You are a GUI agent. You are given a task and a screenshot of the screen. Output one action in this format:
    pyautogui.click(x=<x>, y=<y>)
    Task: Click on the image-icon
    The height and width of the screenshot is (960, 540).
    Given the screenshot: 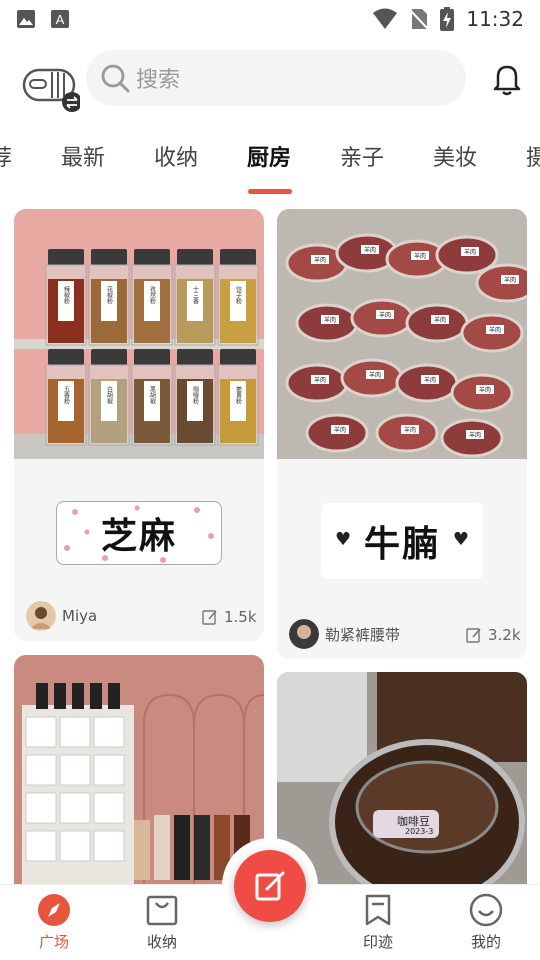 What is the action you would take?
    pyautogui.click(x=26, y=19)
    